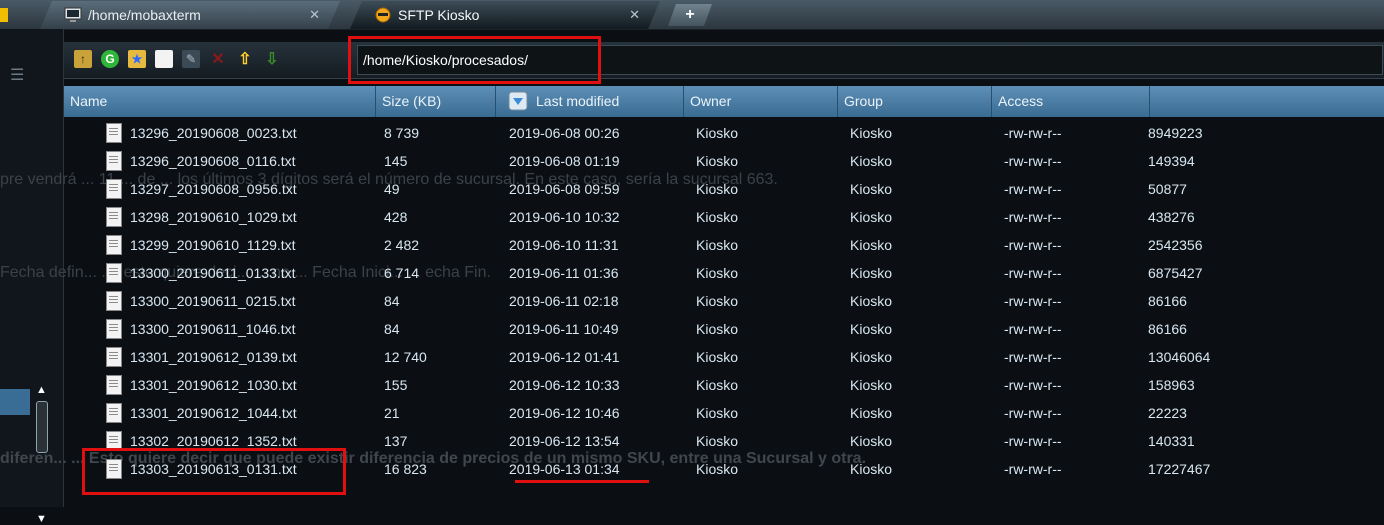  I want to click on file-modified: 2019-06-11 02:18, so click(564, 301).